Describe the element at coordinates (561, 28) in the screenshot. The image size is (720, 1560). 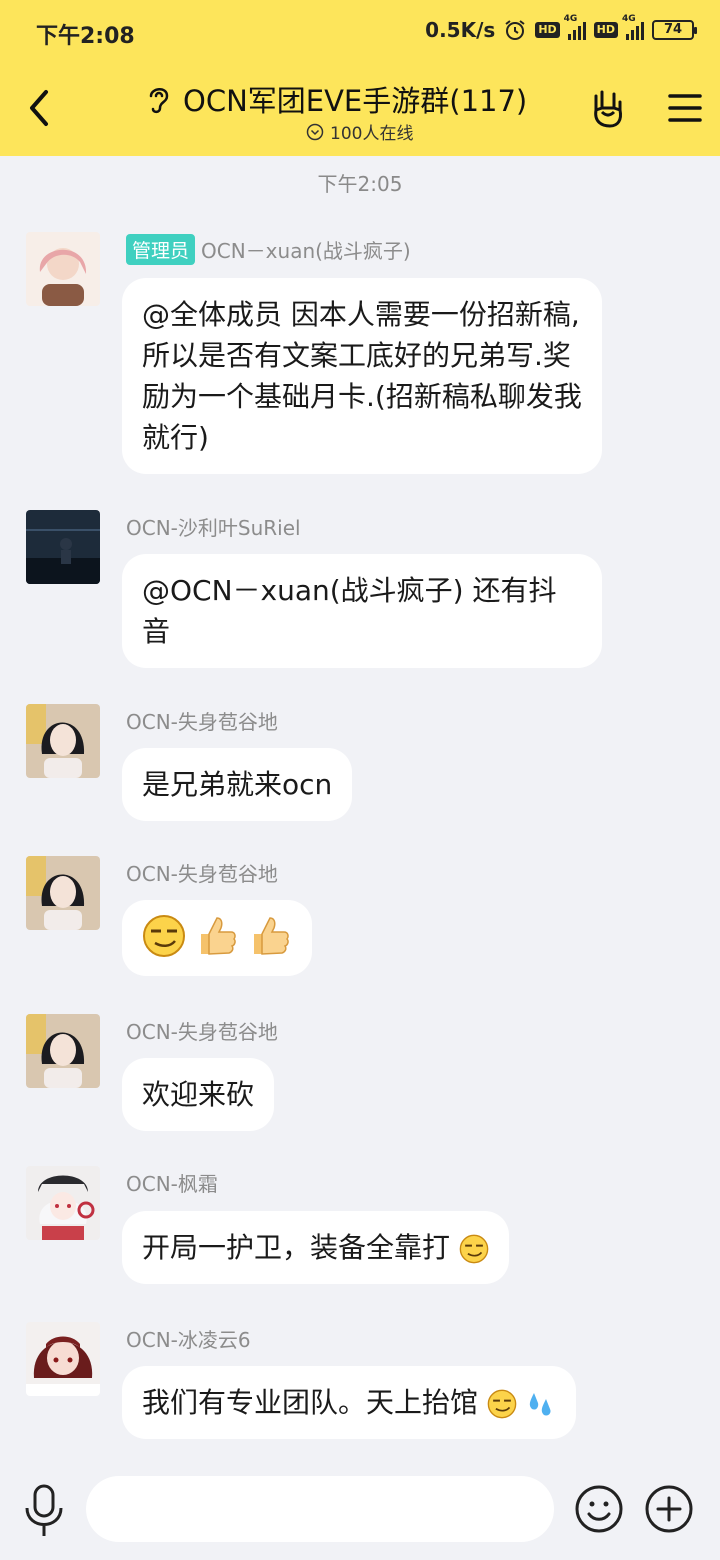
I see `status-indicators: 0.5K/s HD 4G HD 4G 74` at that location.